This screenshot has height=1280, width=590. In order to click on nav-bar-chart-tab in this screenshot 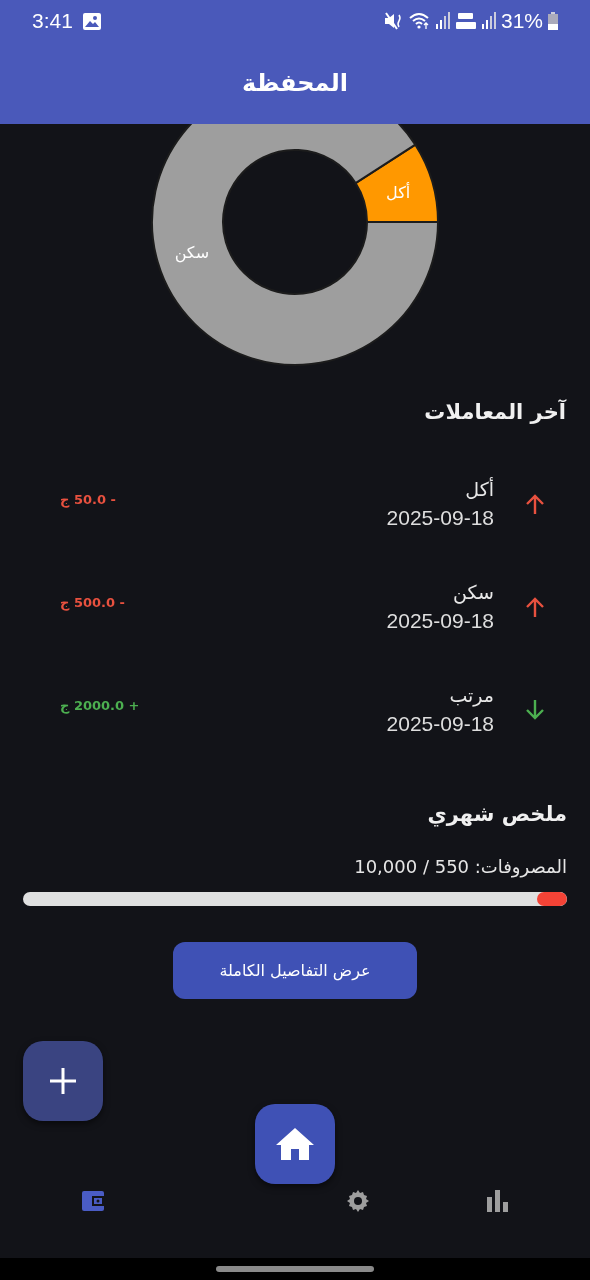, I will do `click(497, 1201)`.